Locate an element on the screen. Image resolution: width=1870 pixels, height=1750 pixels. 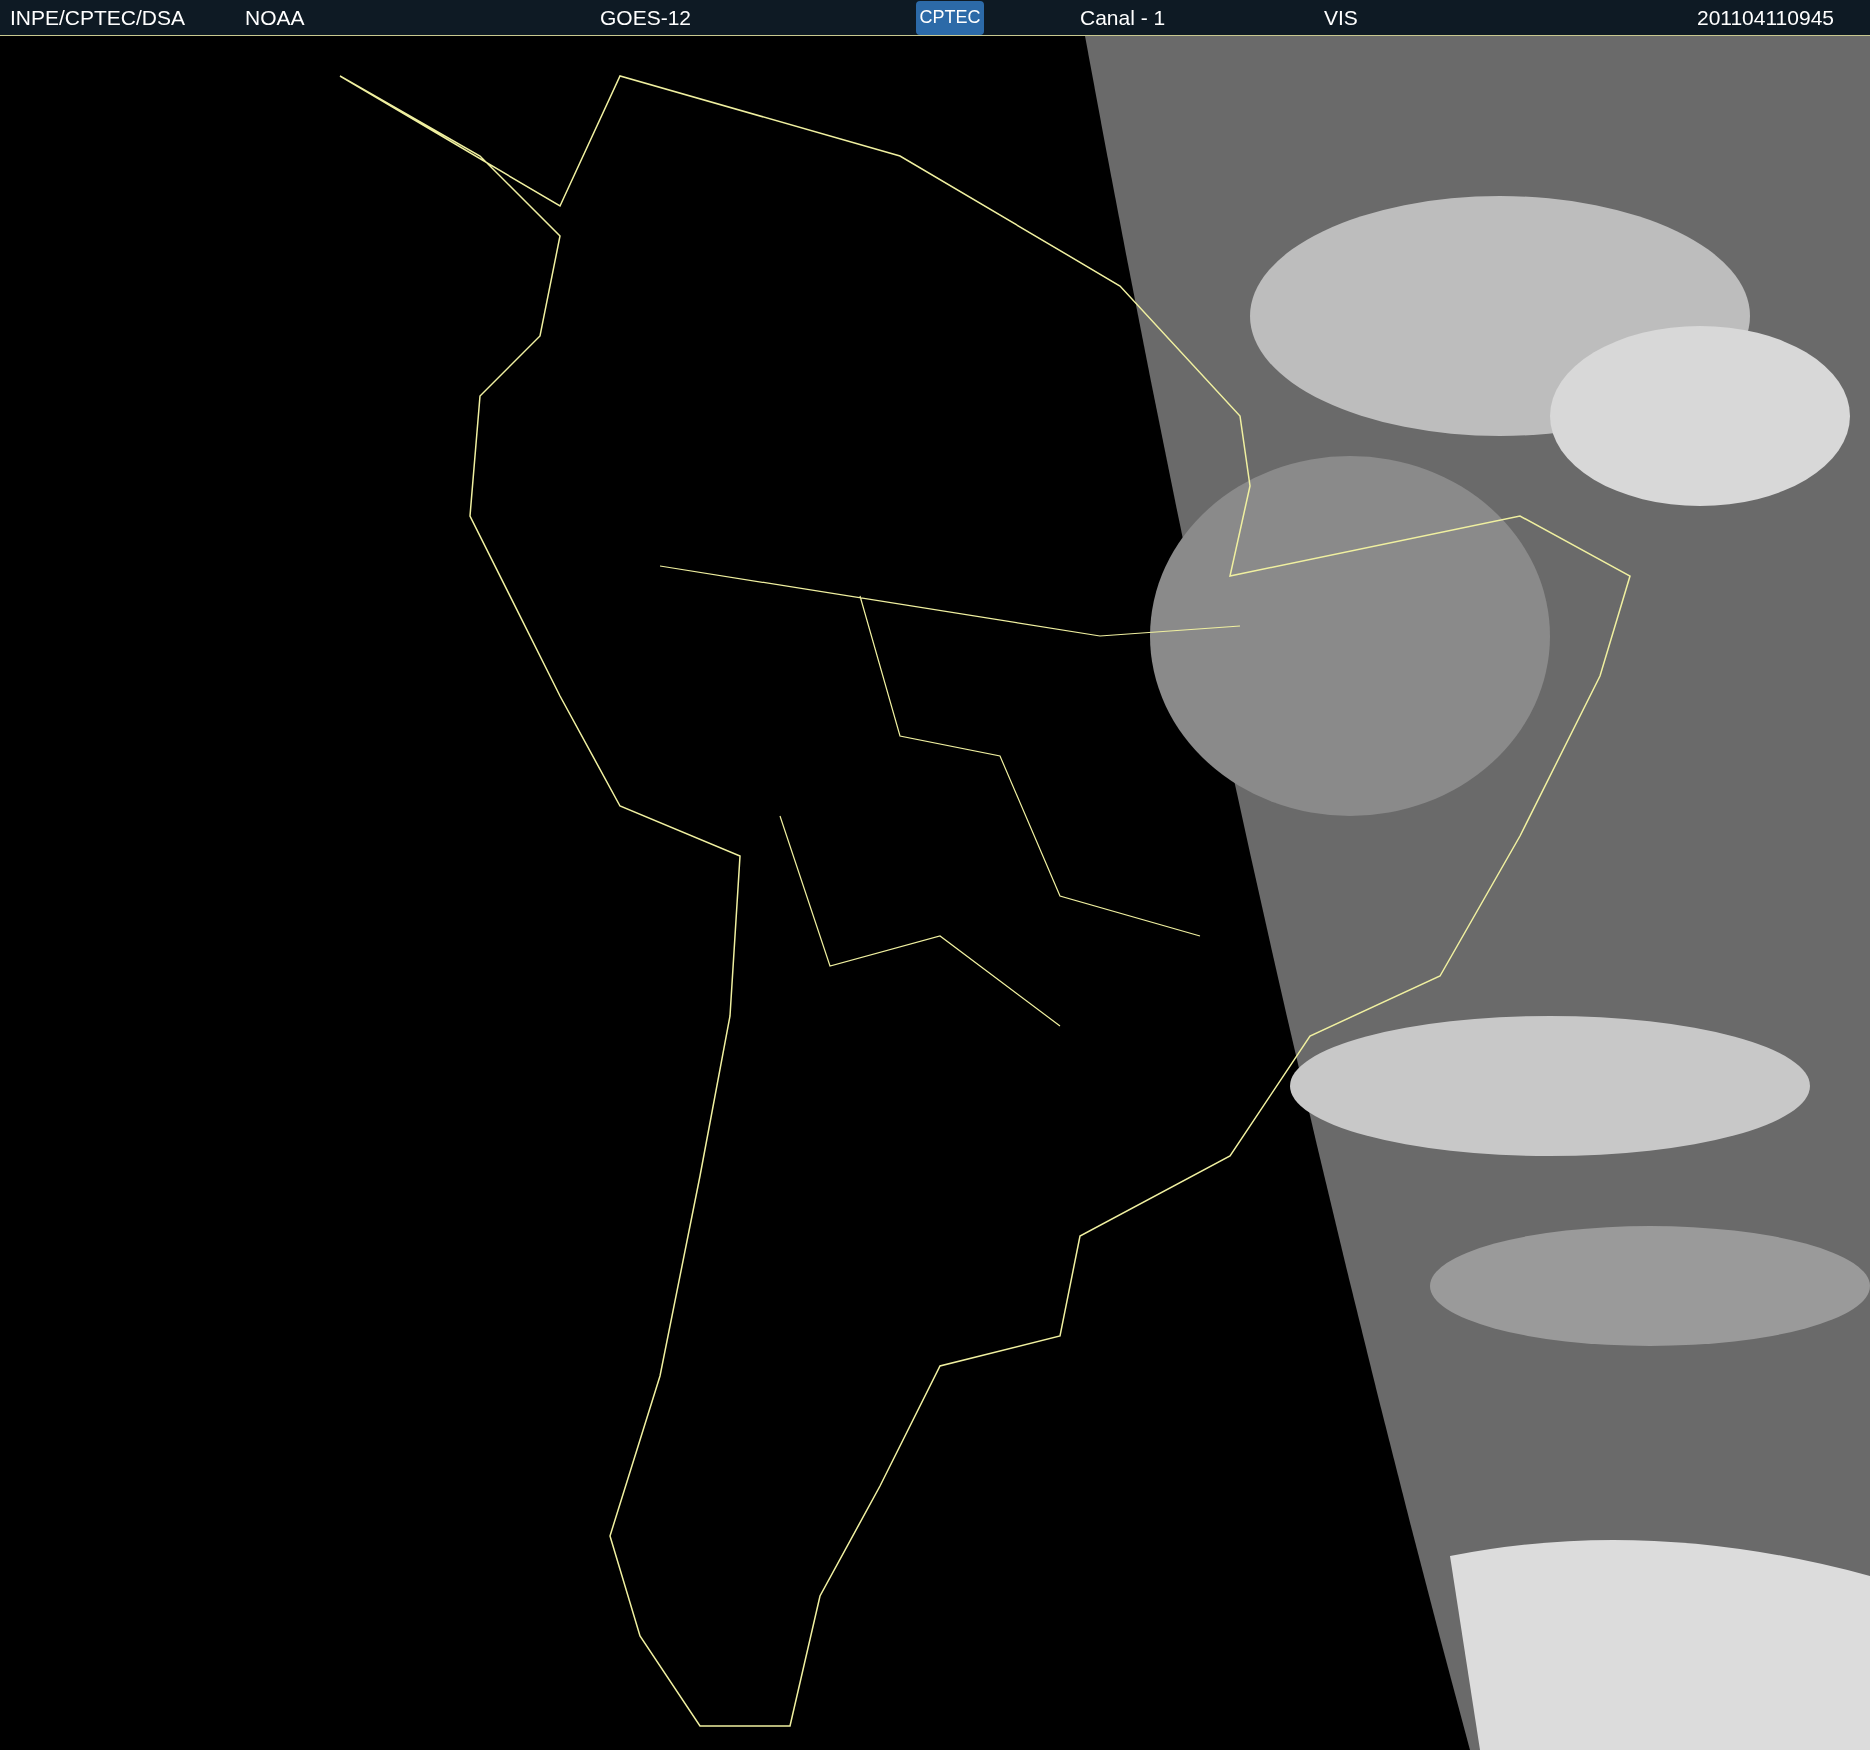
source-label: INPE/CPTEC/DSA is located at coordinates (98, 17).